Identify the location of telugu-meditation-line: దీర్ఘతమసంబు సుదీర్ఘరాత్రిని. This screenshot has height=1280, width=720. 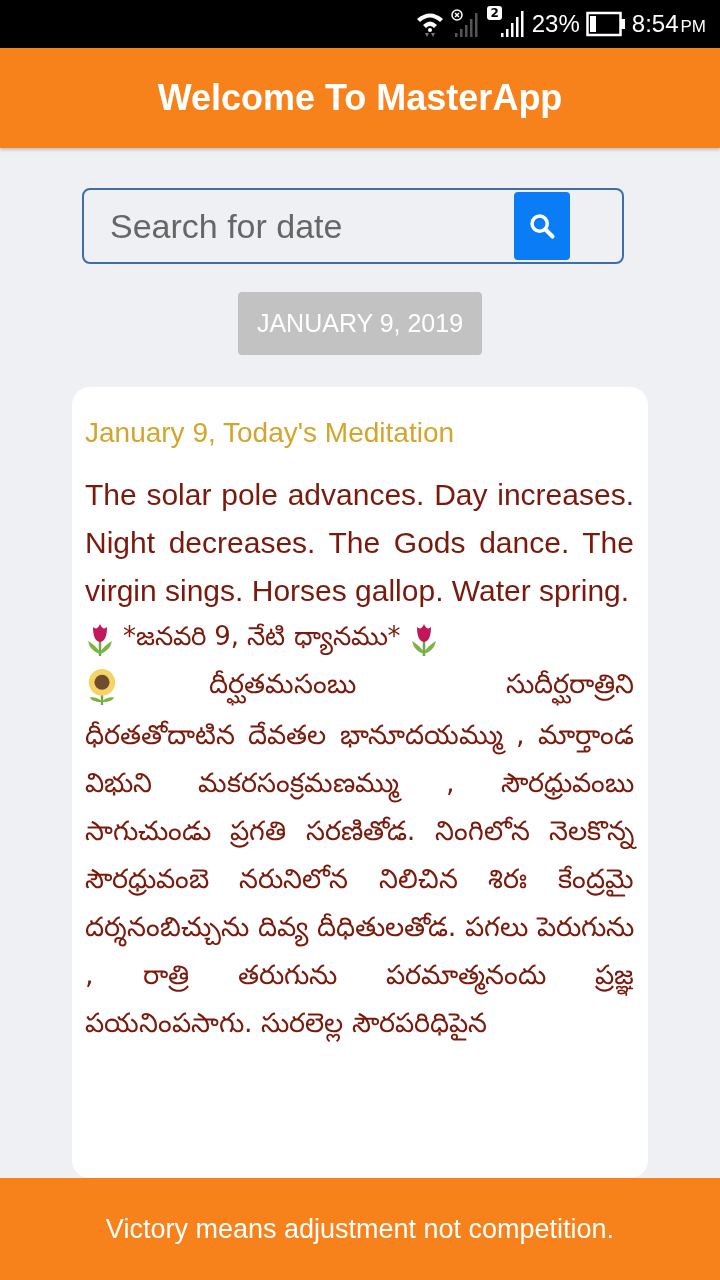
(421, 687).